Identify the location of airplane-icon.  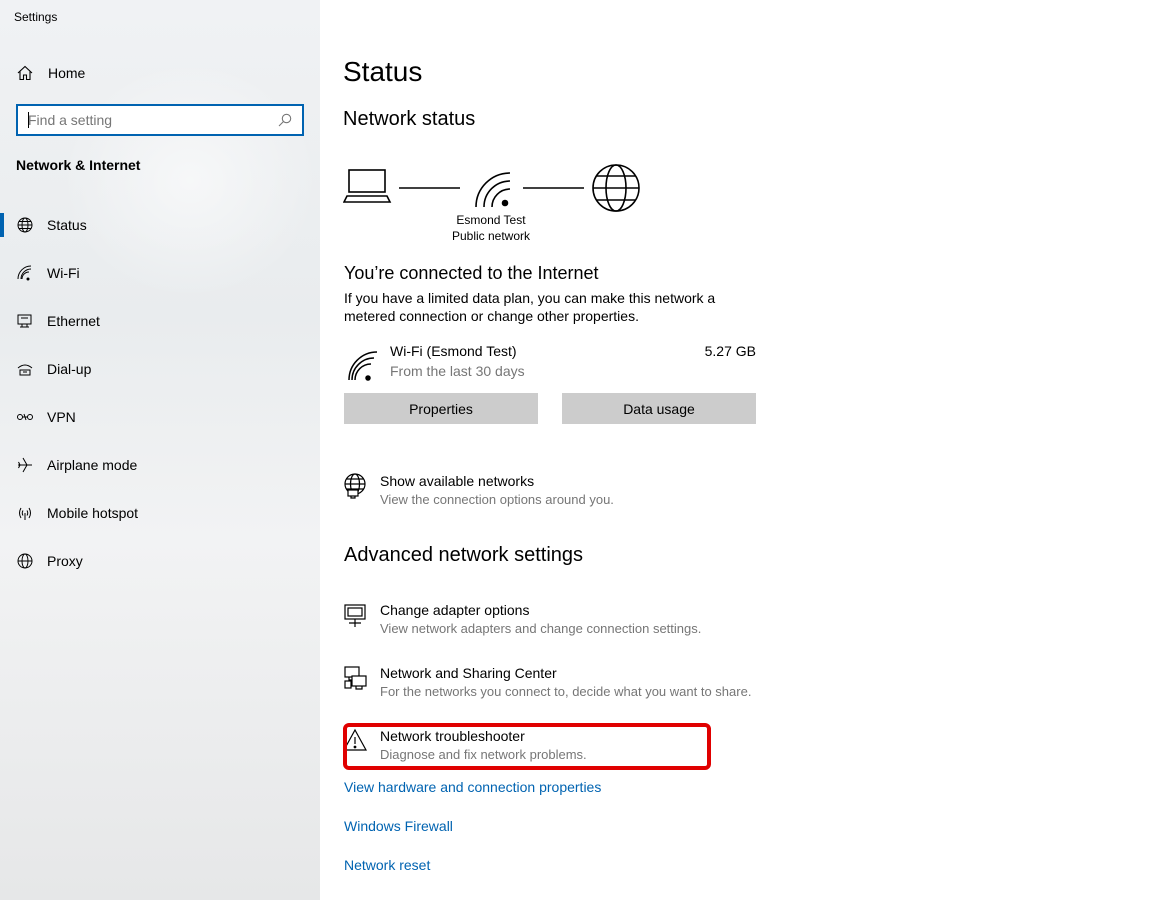
(25, 465).